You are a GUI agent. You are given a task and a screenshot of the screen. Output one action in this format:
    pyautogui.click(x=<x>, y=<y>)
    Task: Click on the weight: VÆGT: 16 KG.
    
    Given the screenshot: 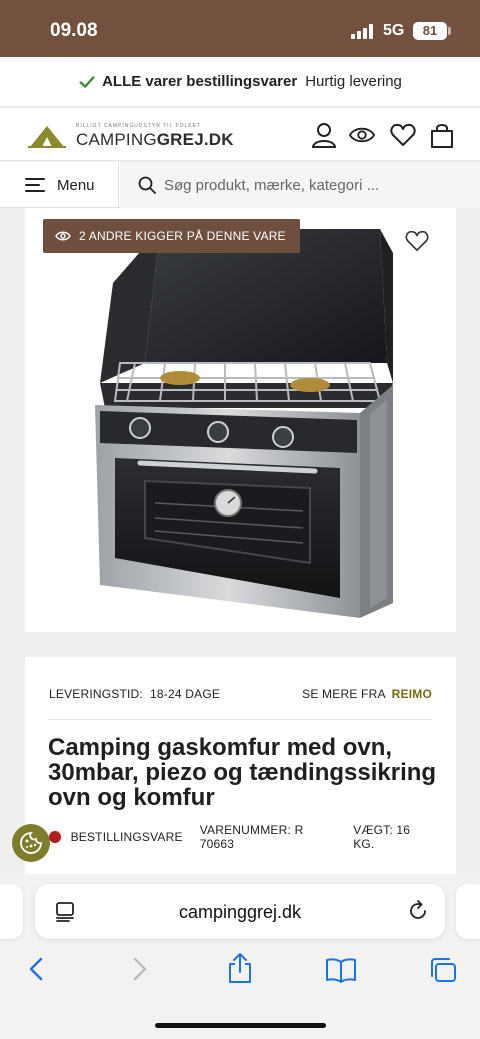 What is the action you would take?
    pyautogui.click(x=382, y=837)
    